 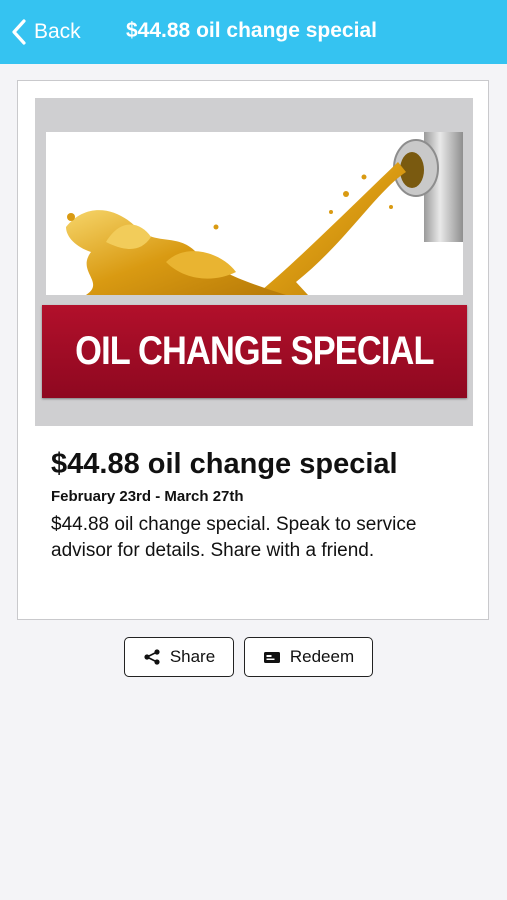 What do you see at coordinates (19, 32) in the screenshot?
I see `chevron-left-icon` at bounding box center [19, 32].